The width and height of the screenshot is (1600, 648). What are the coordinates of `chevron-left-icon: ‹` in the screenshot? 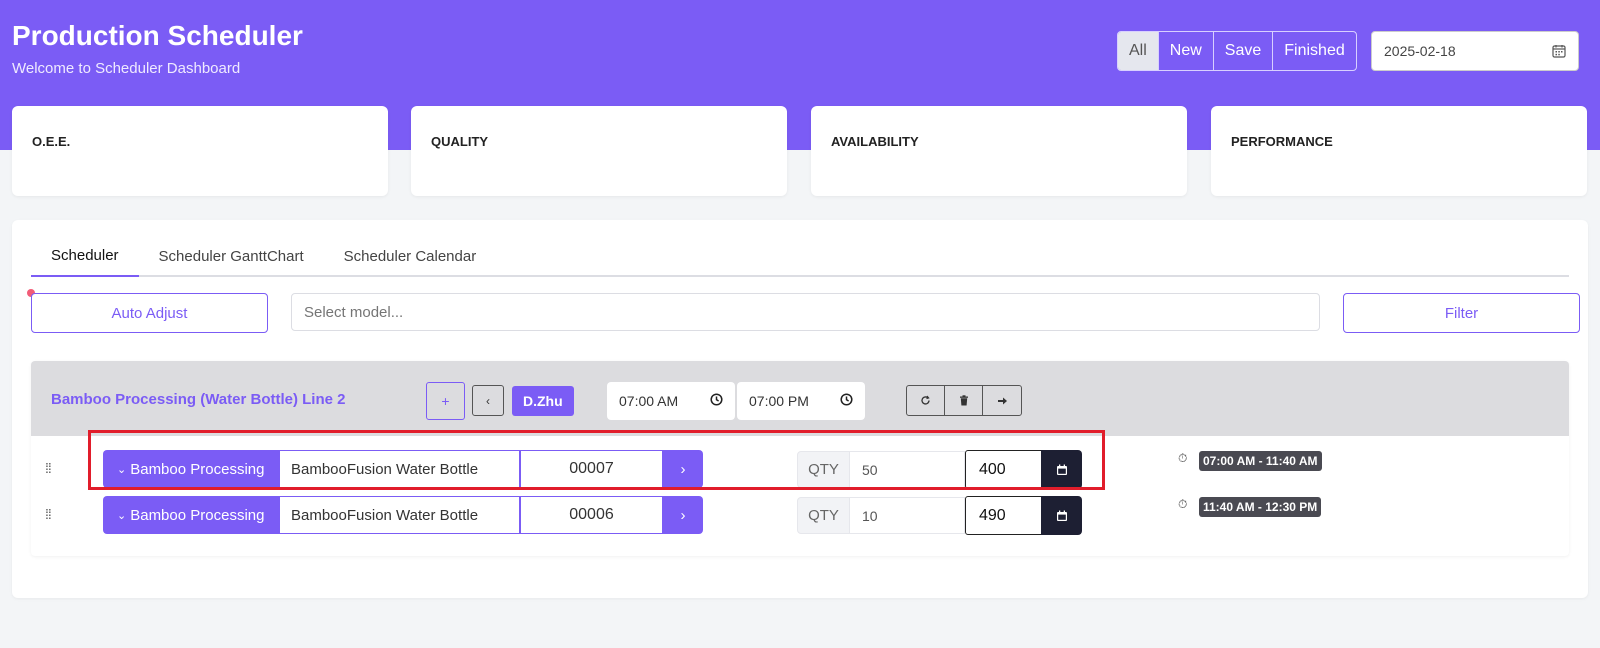 It's located at (488, 400).